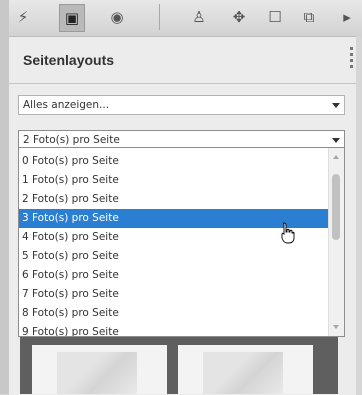 The height and width of the screenshot is (395, 362). Describe the element at coordinates (336, 207) in the screenshot. I see `scrollbar-thumb` at that location.